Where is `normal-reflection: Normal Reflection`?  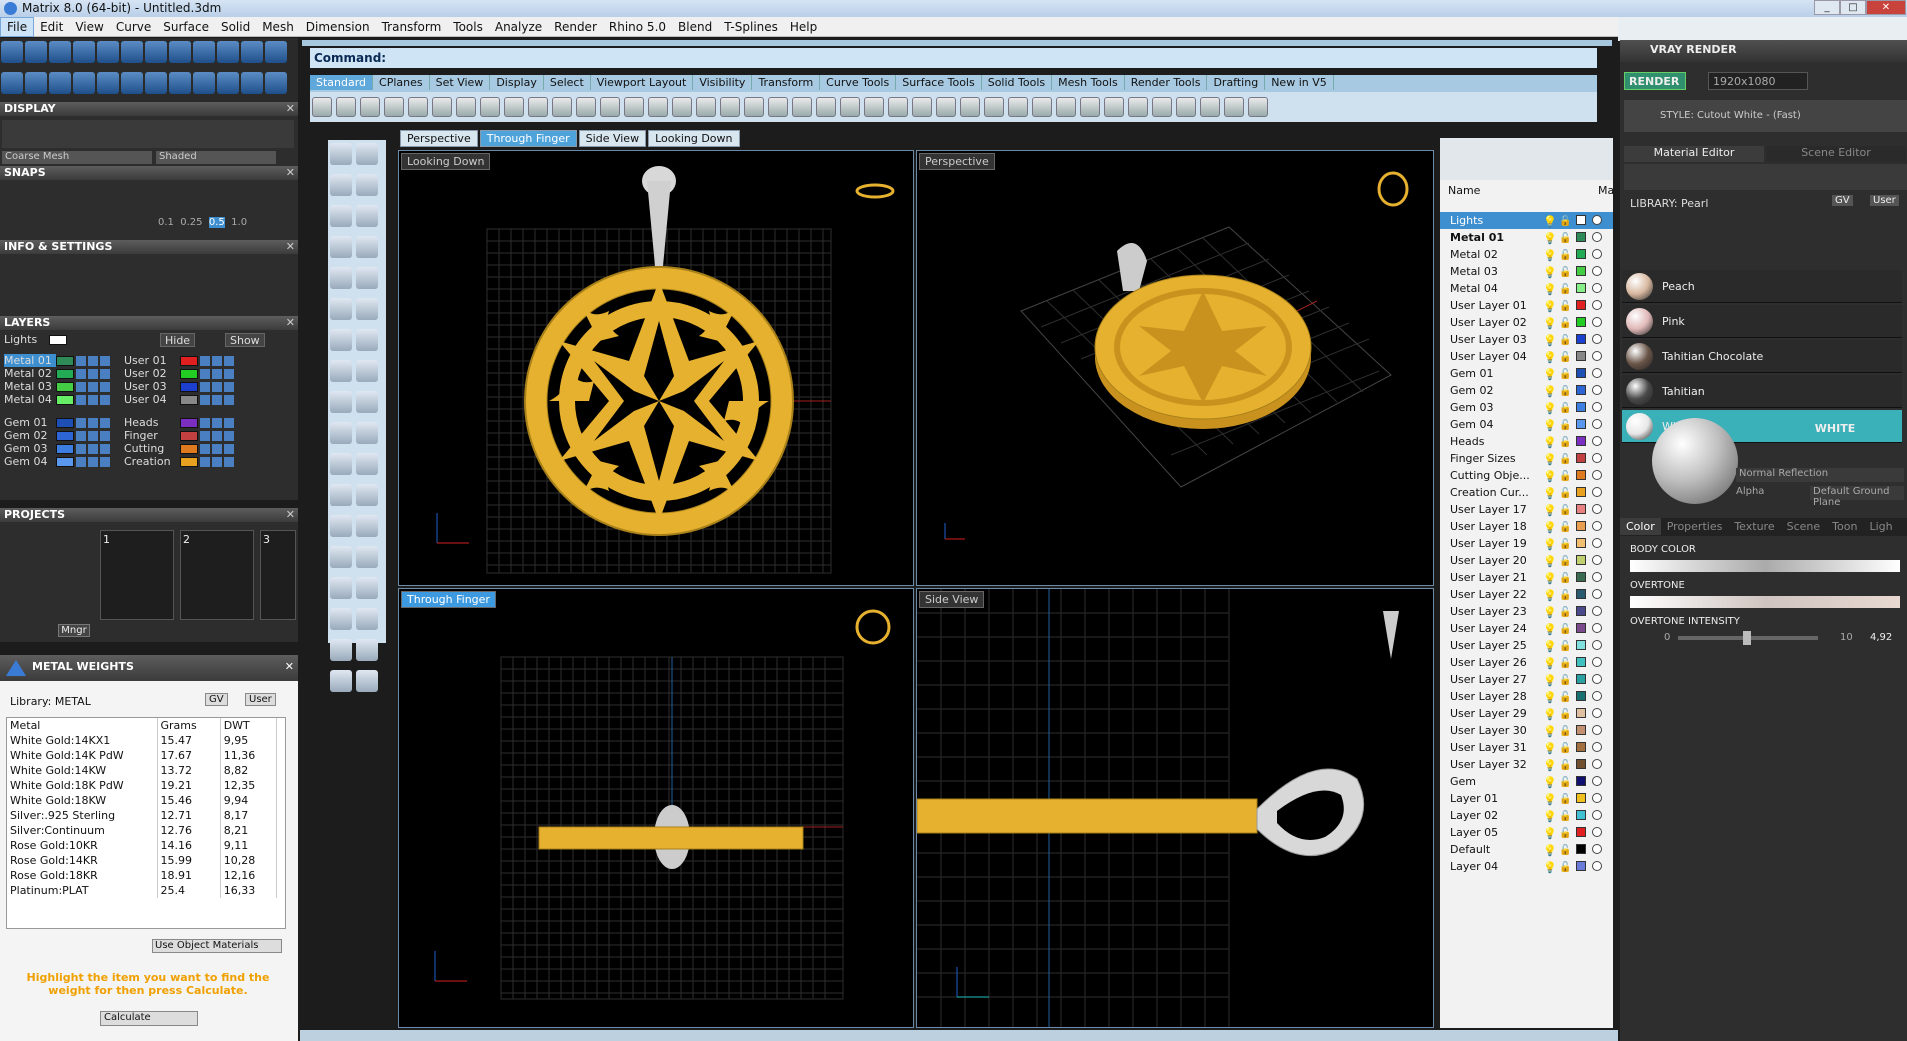
normal-reflection: Normal Reflection is located at coordinates (1820, 475).